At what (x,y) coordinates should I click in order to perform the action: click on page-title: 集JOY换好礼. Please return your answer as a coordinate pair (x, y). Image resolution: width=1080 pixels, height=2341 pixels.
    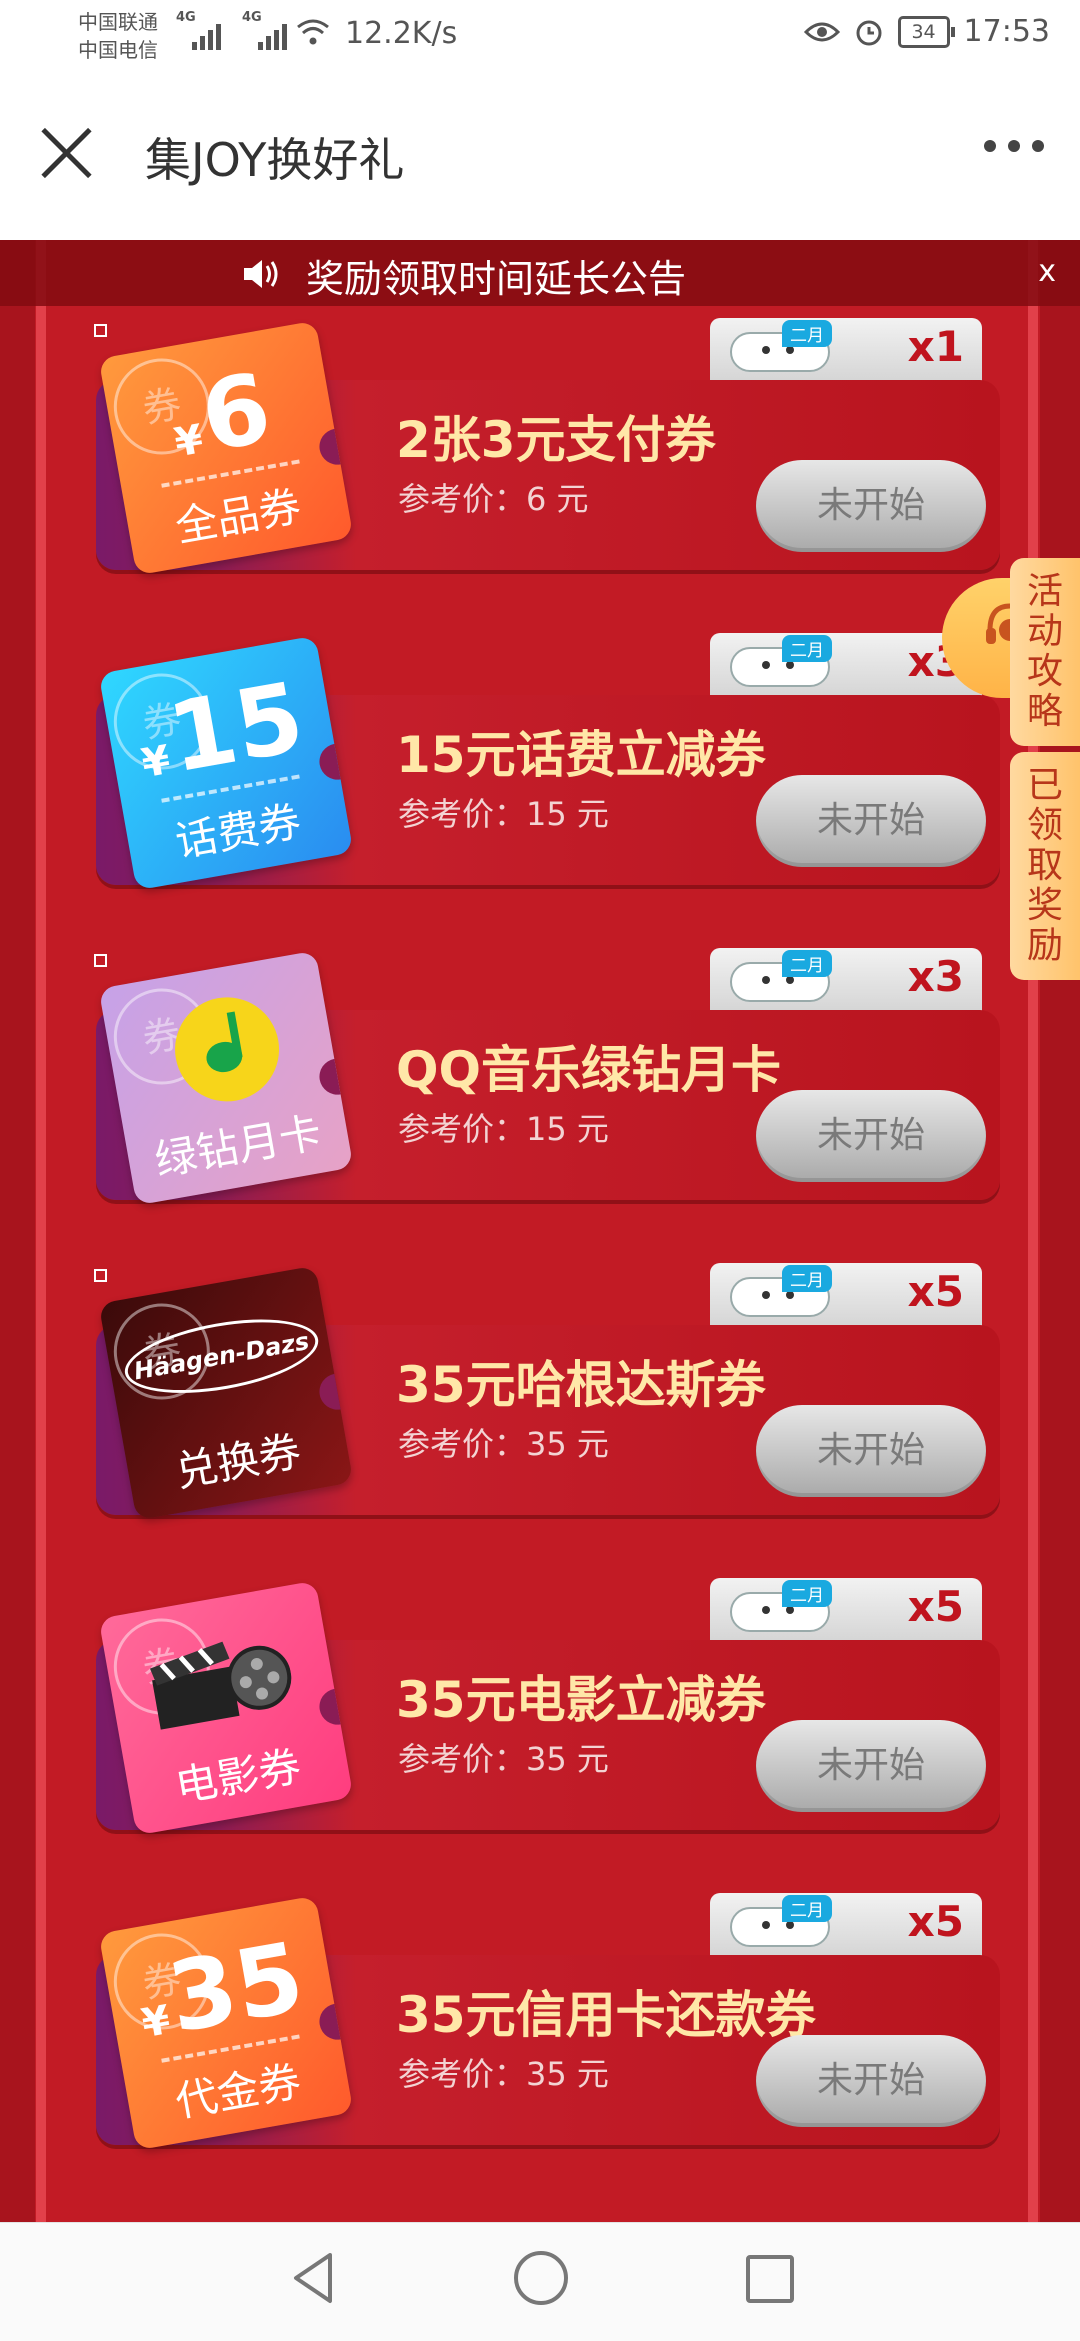
    Looking at the image, I should click on (275, 160).